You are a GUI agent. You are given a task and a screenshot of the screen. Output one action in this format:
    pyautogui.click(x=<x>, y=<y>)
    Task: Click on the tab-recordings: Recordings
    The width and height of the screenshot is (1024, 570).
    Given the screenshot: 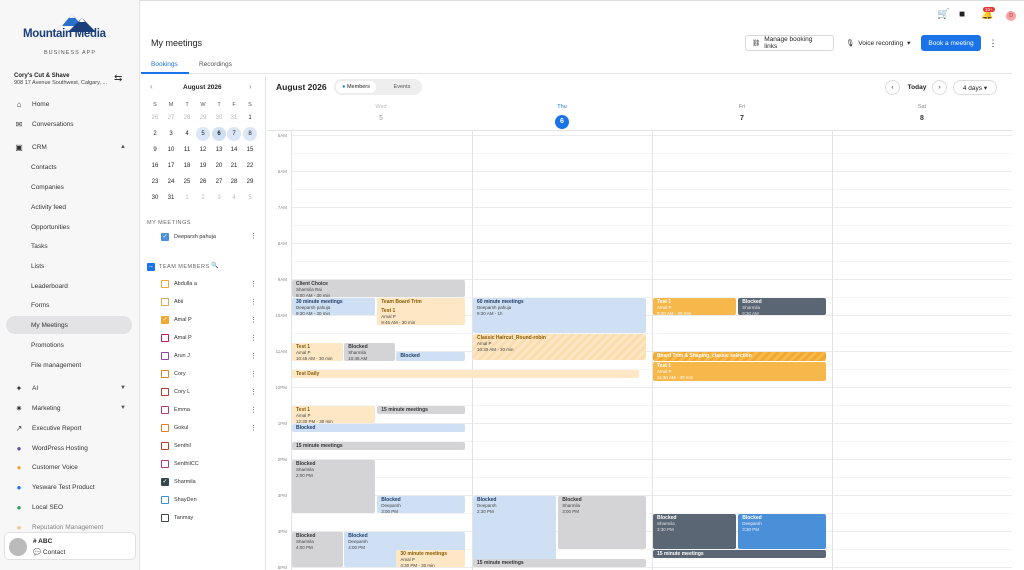 What is the action you would take?
    pyautogui.click(x=215, y=64)
    